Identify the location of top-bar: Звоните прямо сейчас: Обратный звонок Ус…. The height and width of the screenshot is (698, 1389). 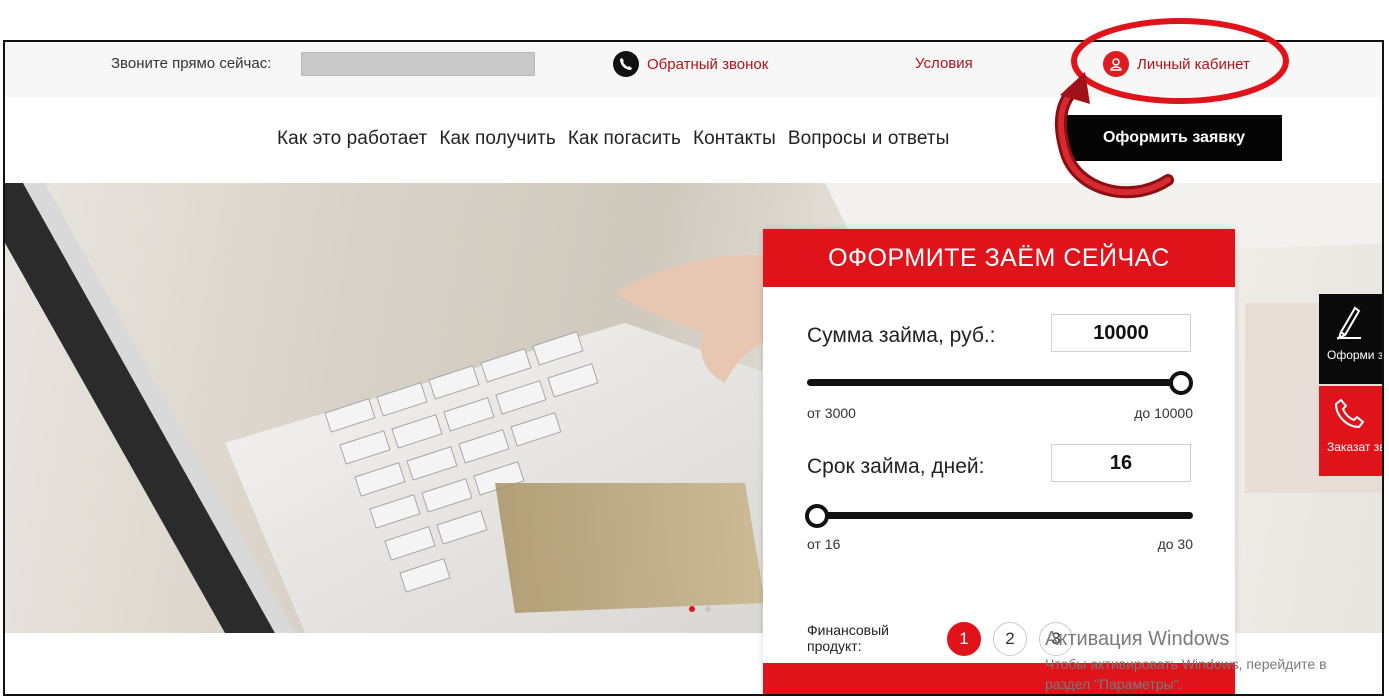
(693, 69).